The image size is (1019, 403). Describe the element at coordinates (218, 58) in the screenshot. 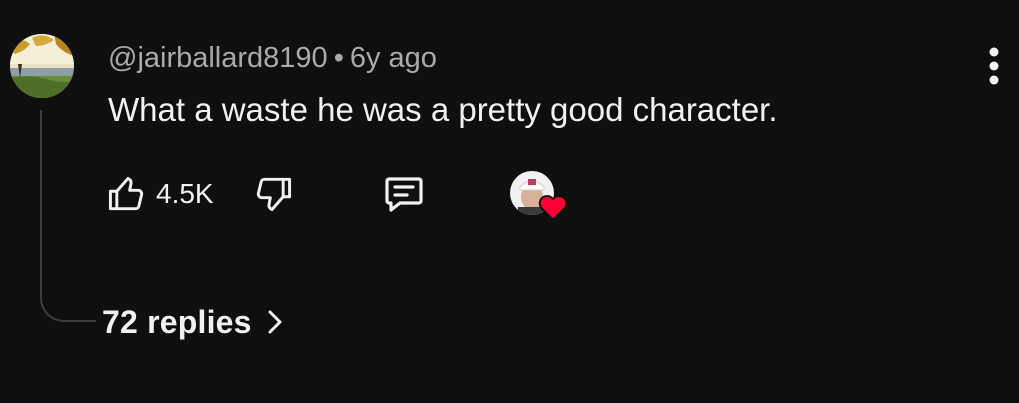

I see `author-handle: @jairballard8190` at that location.